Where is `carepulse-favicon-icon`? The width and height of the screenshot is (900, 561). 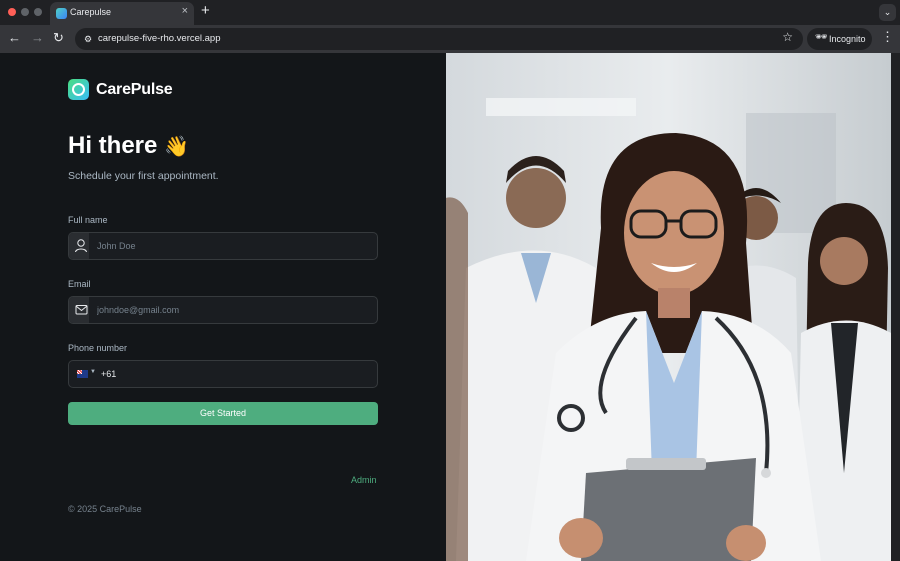
carepulse-favicon-icon is located at coordinates (61, 13).